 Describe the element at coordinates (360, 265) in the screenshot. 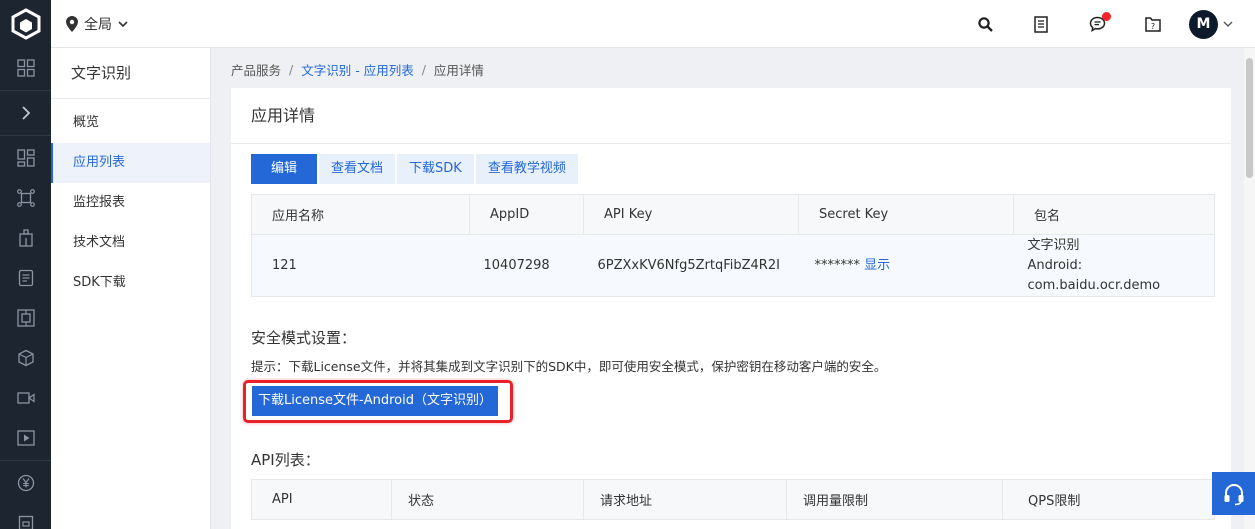

I see `app-name-cell: 121` at that location.